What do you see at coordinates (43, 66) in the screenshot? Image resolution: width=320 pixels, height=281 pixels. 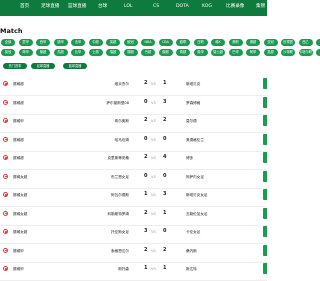 I see `sport-tab: 足球直播` at bounding box center [43, 66].